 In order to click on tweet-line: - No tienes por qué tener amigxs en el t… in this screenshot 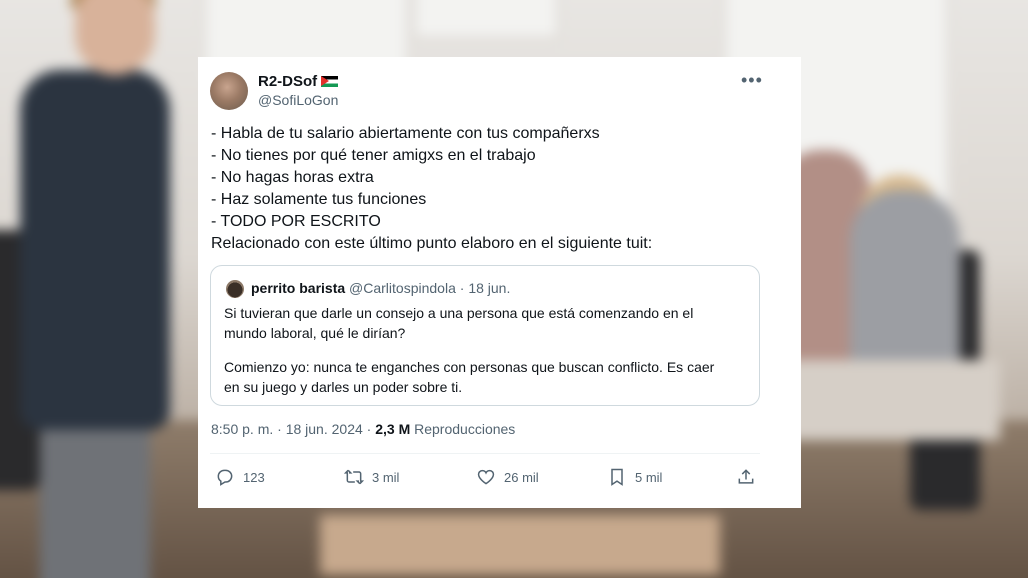, I will do `click(373, 155)`.